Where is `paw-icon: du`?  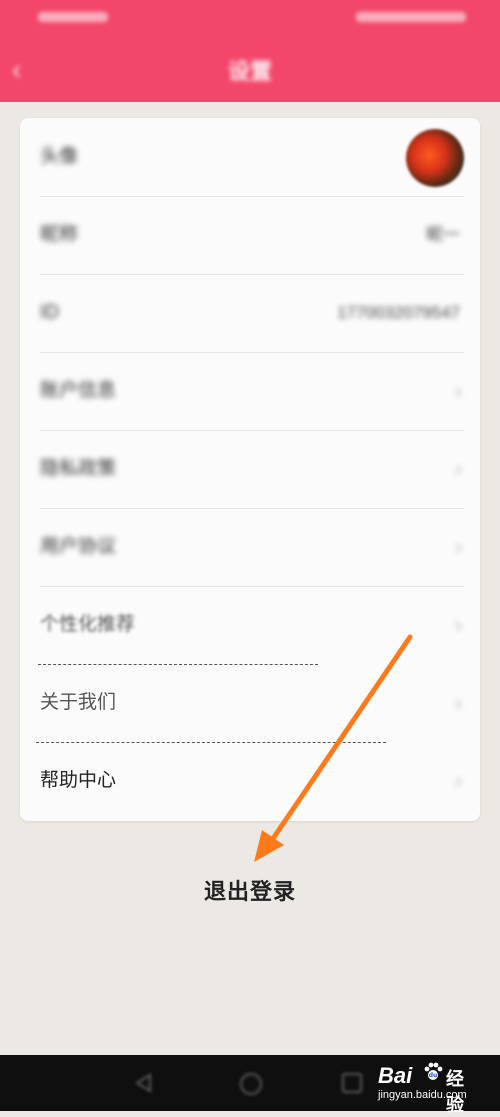
paw-icon: du is located at coordinates (433, 1071).